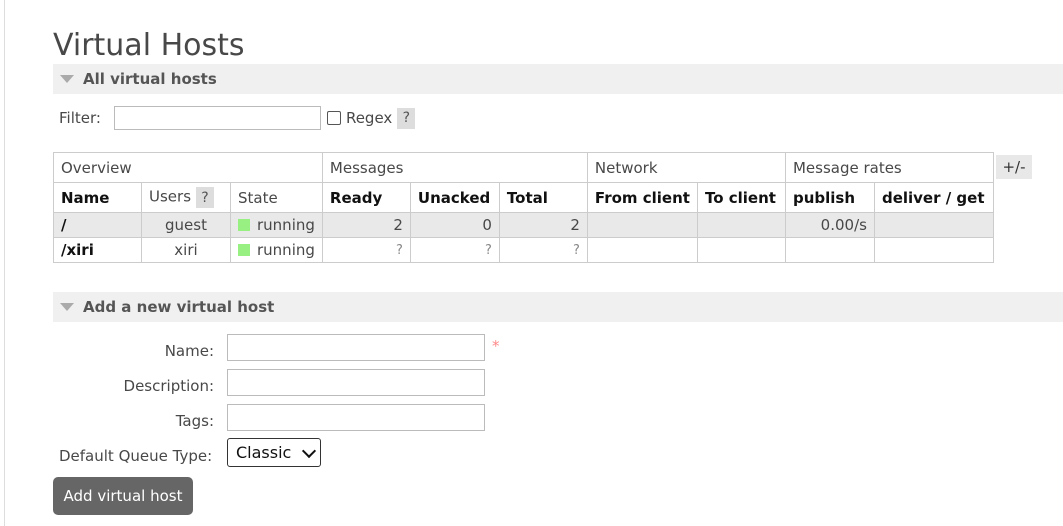 The image size is (1063, 526). I want to click on description-label: Description:, so click(168, 386).